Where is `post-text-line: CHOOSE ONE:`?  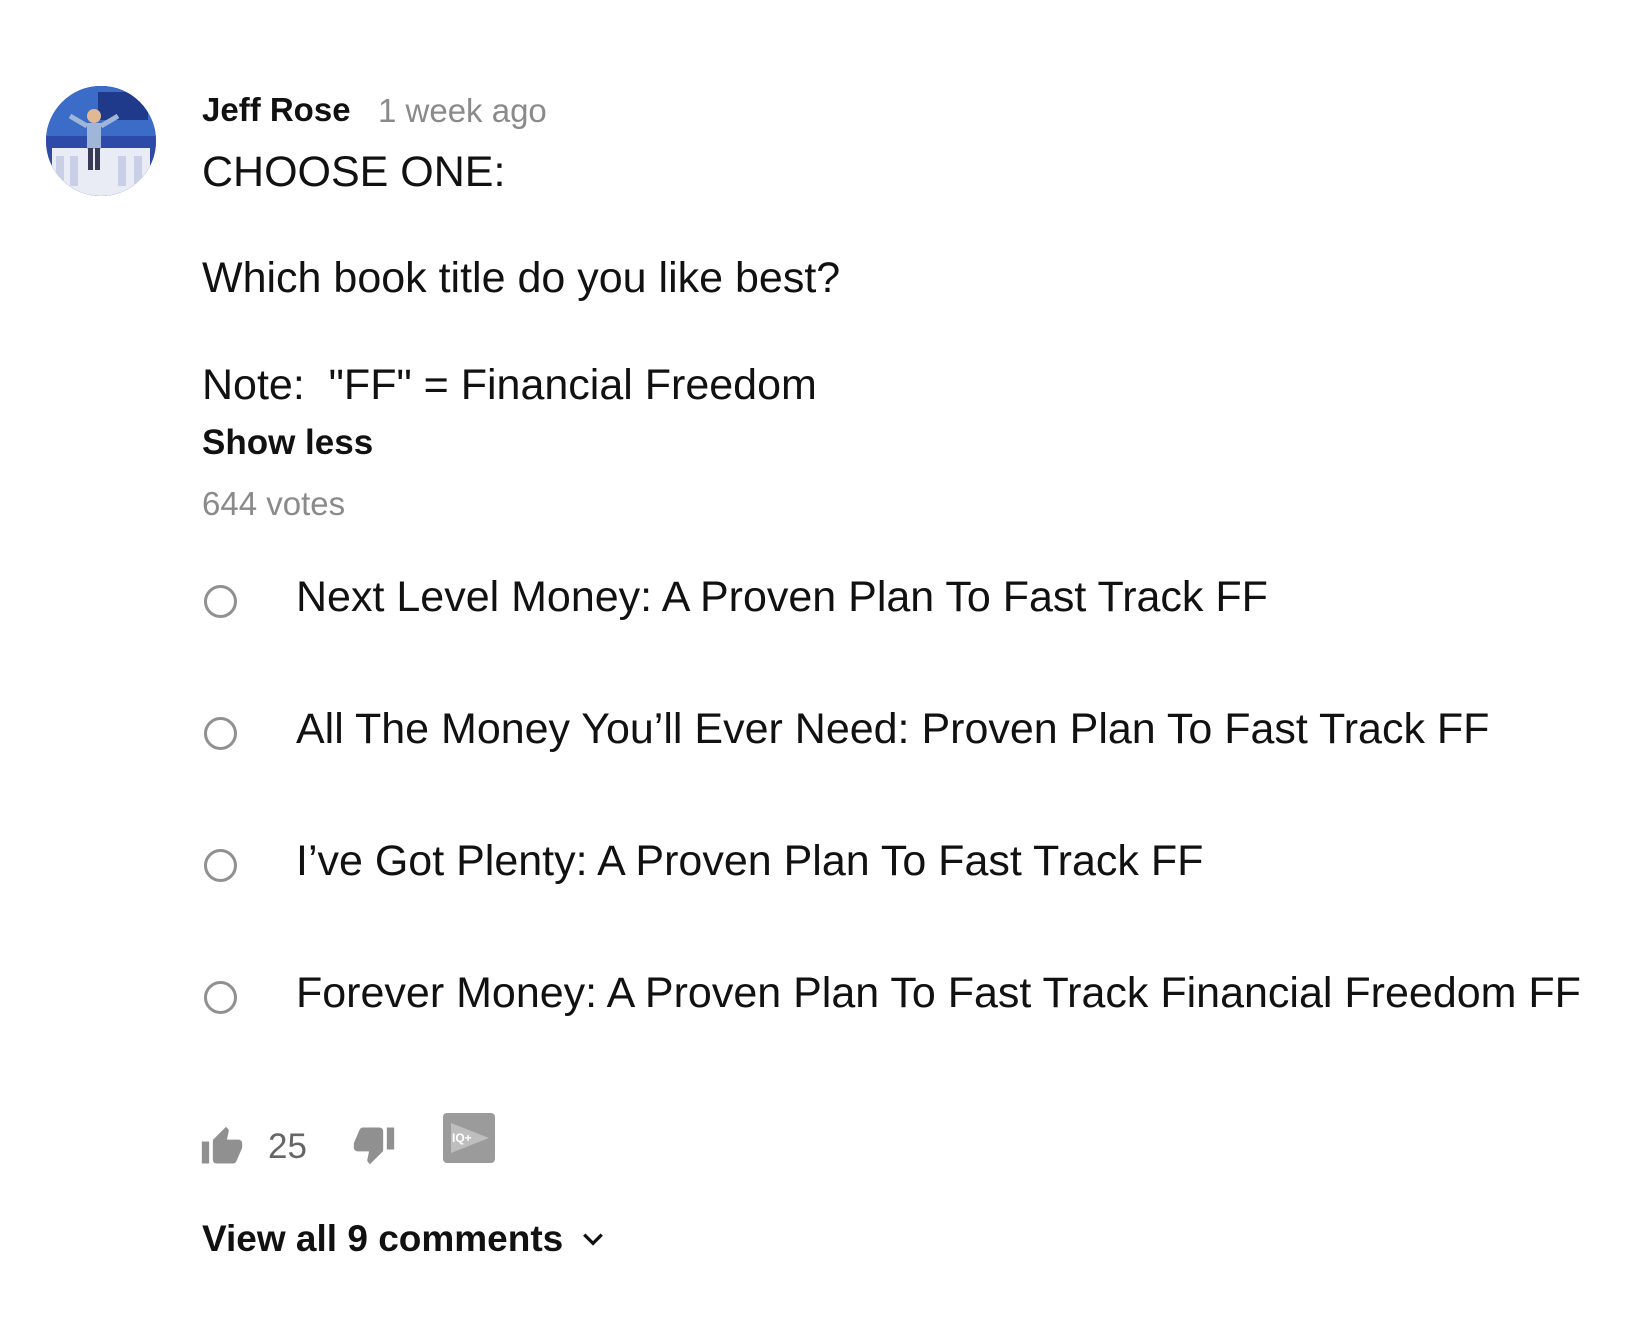 post-text-line: CHOOSE ONE: is located at coordinates (354, 172).